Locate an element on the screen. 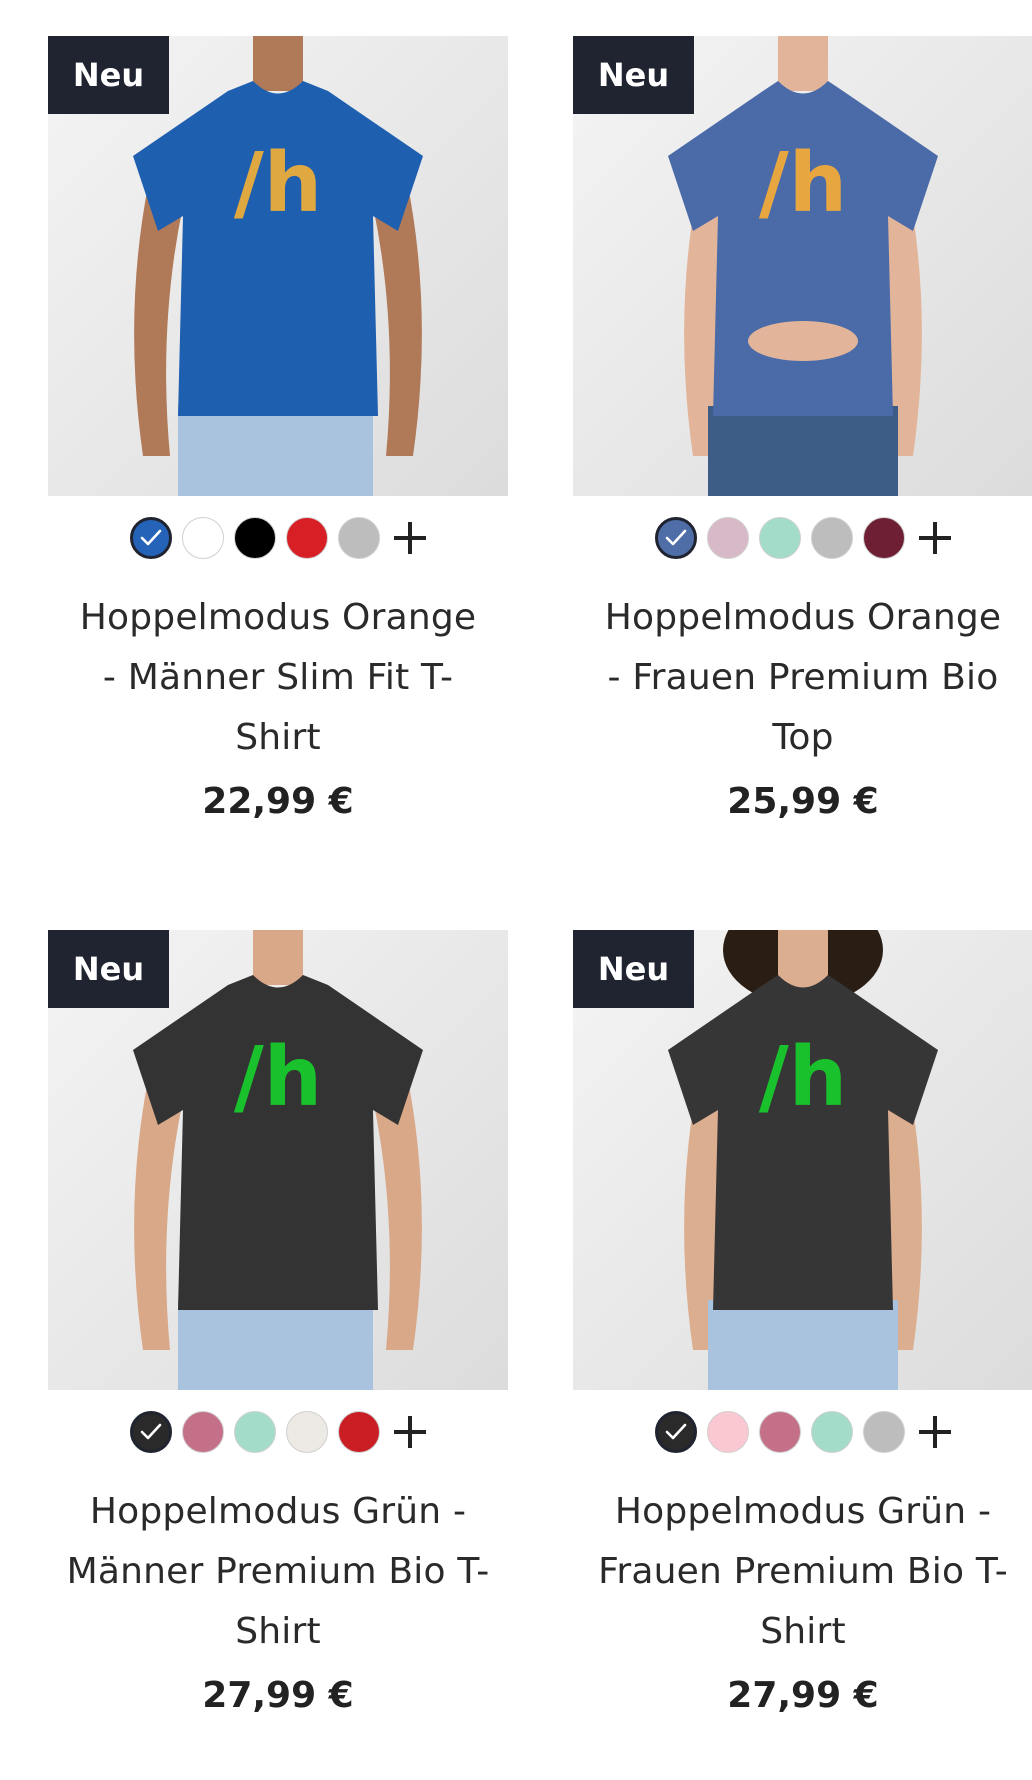  product-title-line: Männer Premium Bio T- is located at coordinates (278, 1571).